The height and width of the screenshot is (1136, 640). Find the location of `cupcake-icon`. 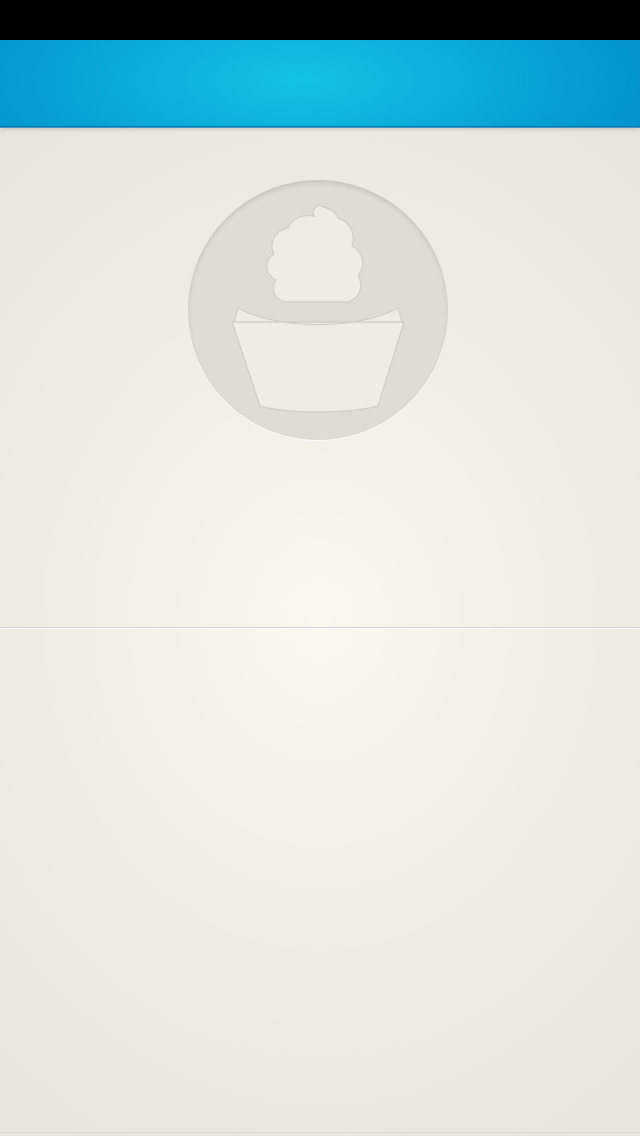

cupcake-icon is located at coordinates (318, 308).